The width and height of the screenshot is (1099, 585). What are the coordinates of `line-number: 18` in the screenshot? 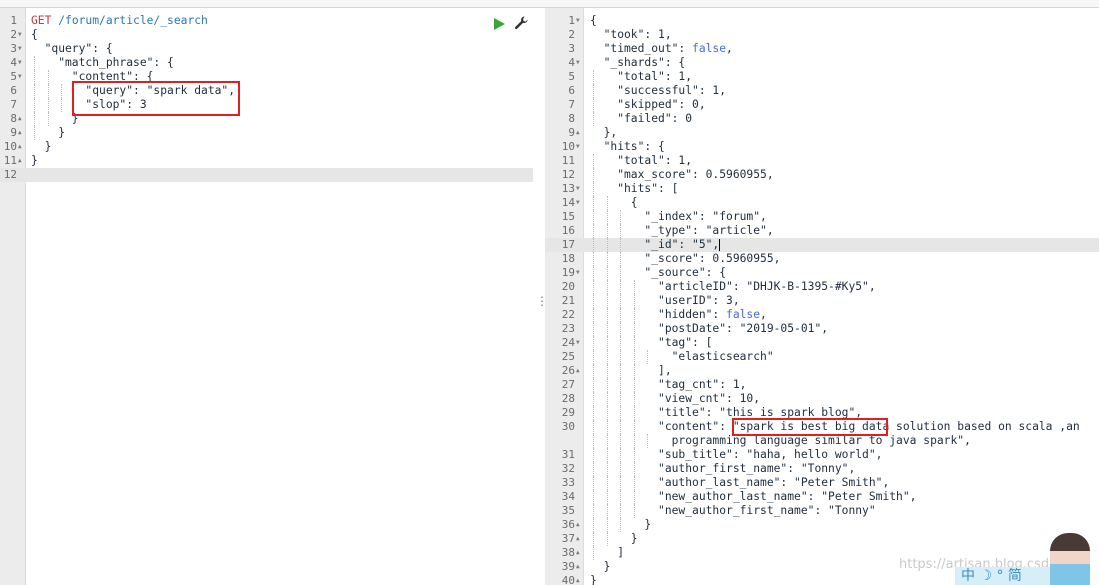 It's located at (568, 258).